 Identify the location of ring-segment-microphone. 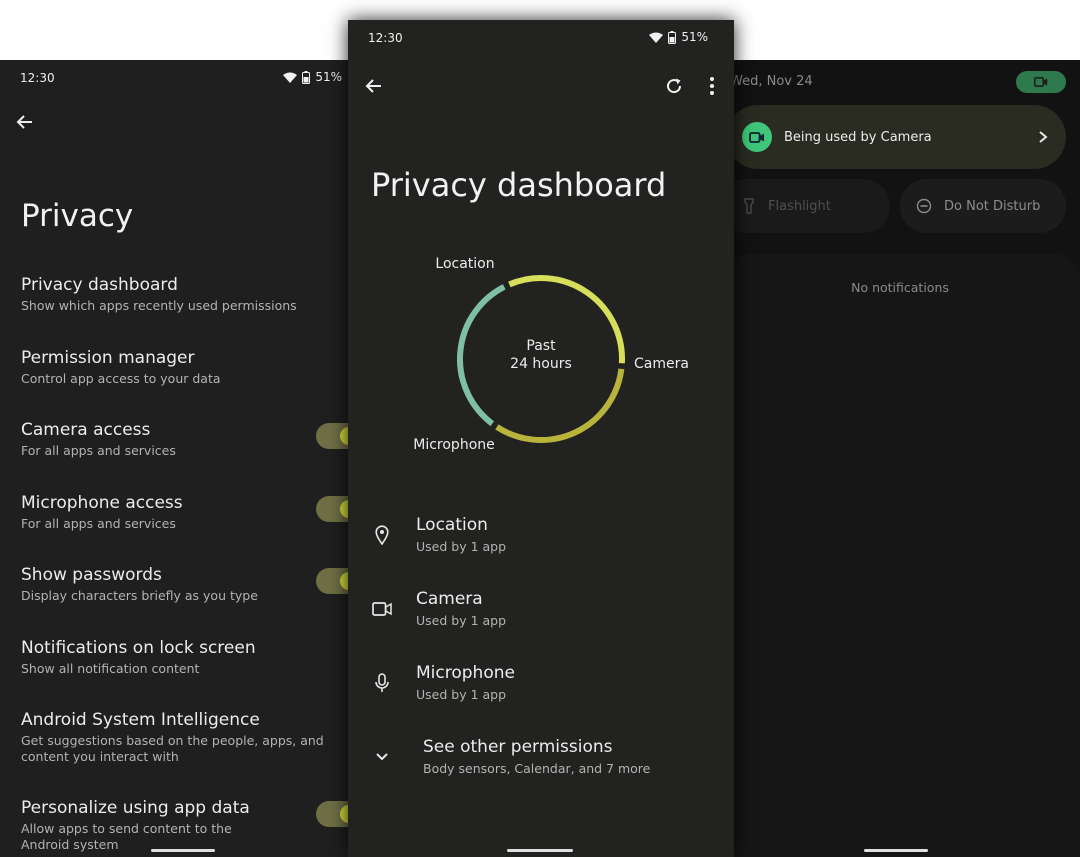
(560, 405).